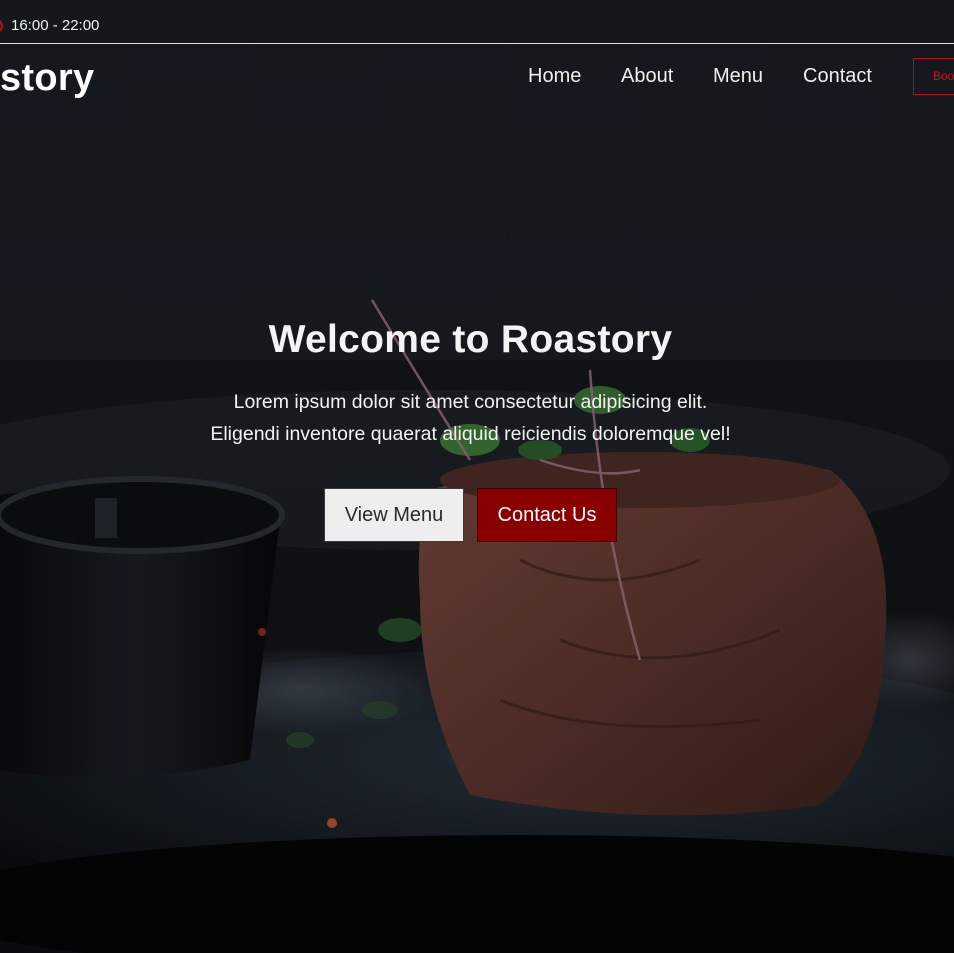 Image resolution: width=954 pixels, height=953 pixels. I want to click on contact-us-button: Contact Us, so click(547, 515).